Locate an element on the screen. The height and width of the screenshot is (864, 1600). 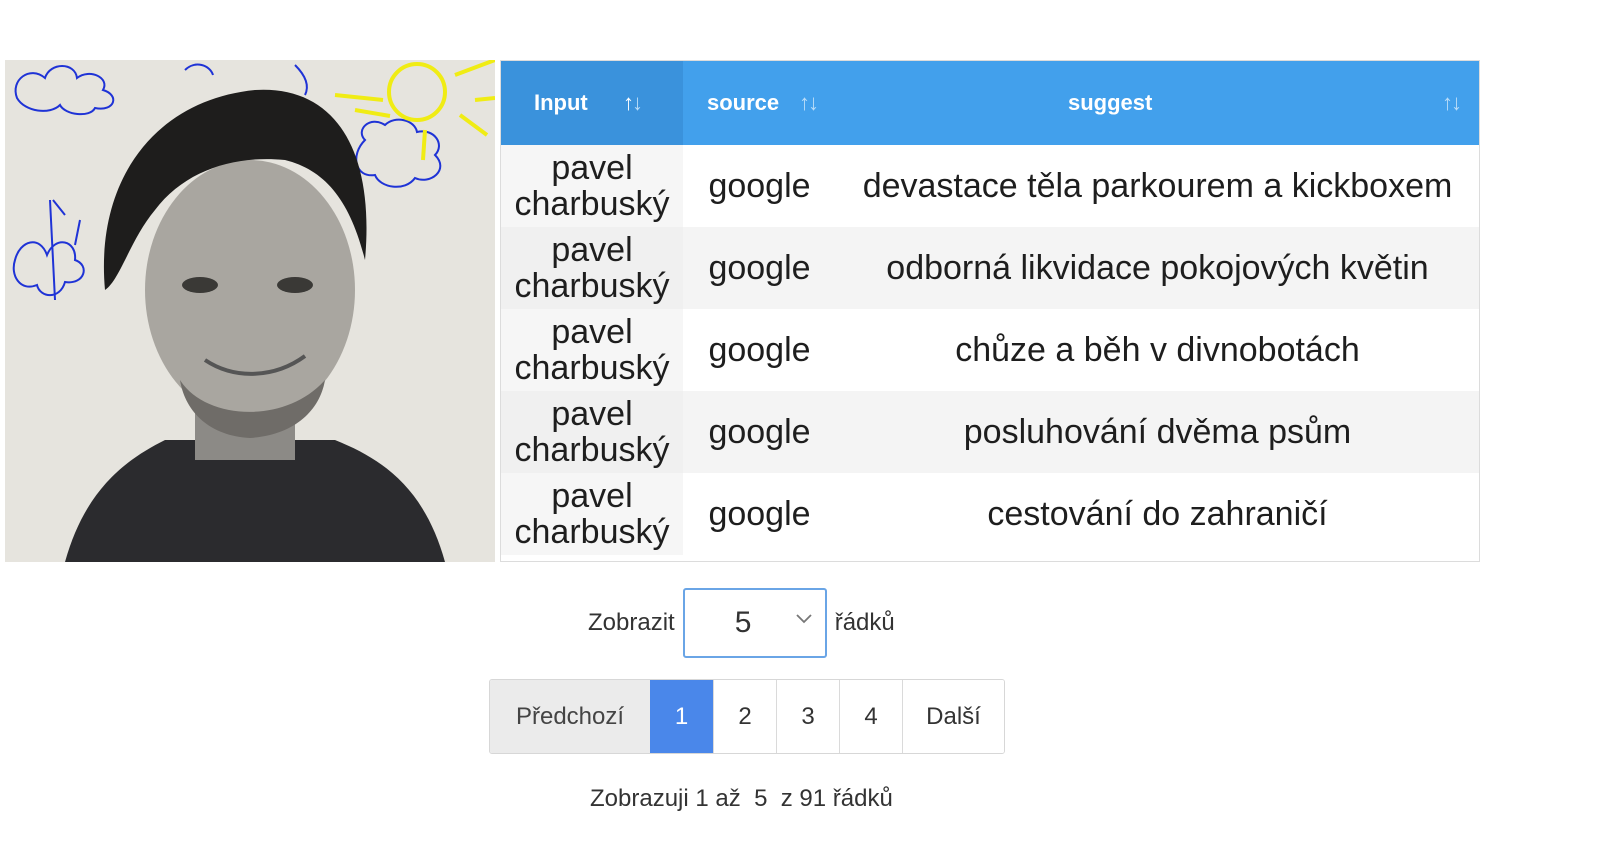
page-button-2: 2 is located at coordinates (744, 716).